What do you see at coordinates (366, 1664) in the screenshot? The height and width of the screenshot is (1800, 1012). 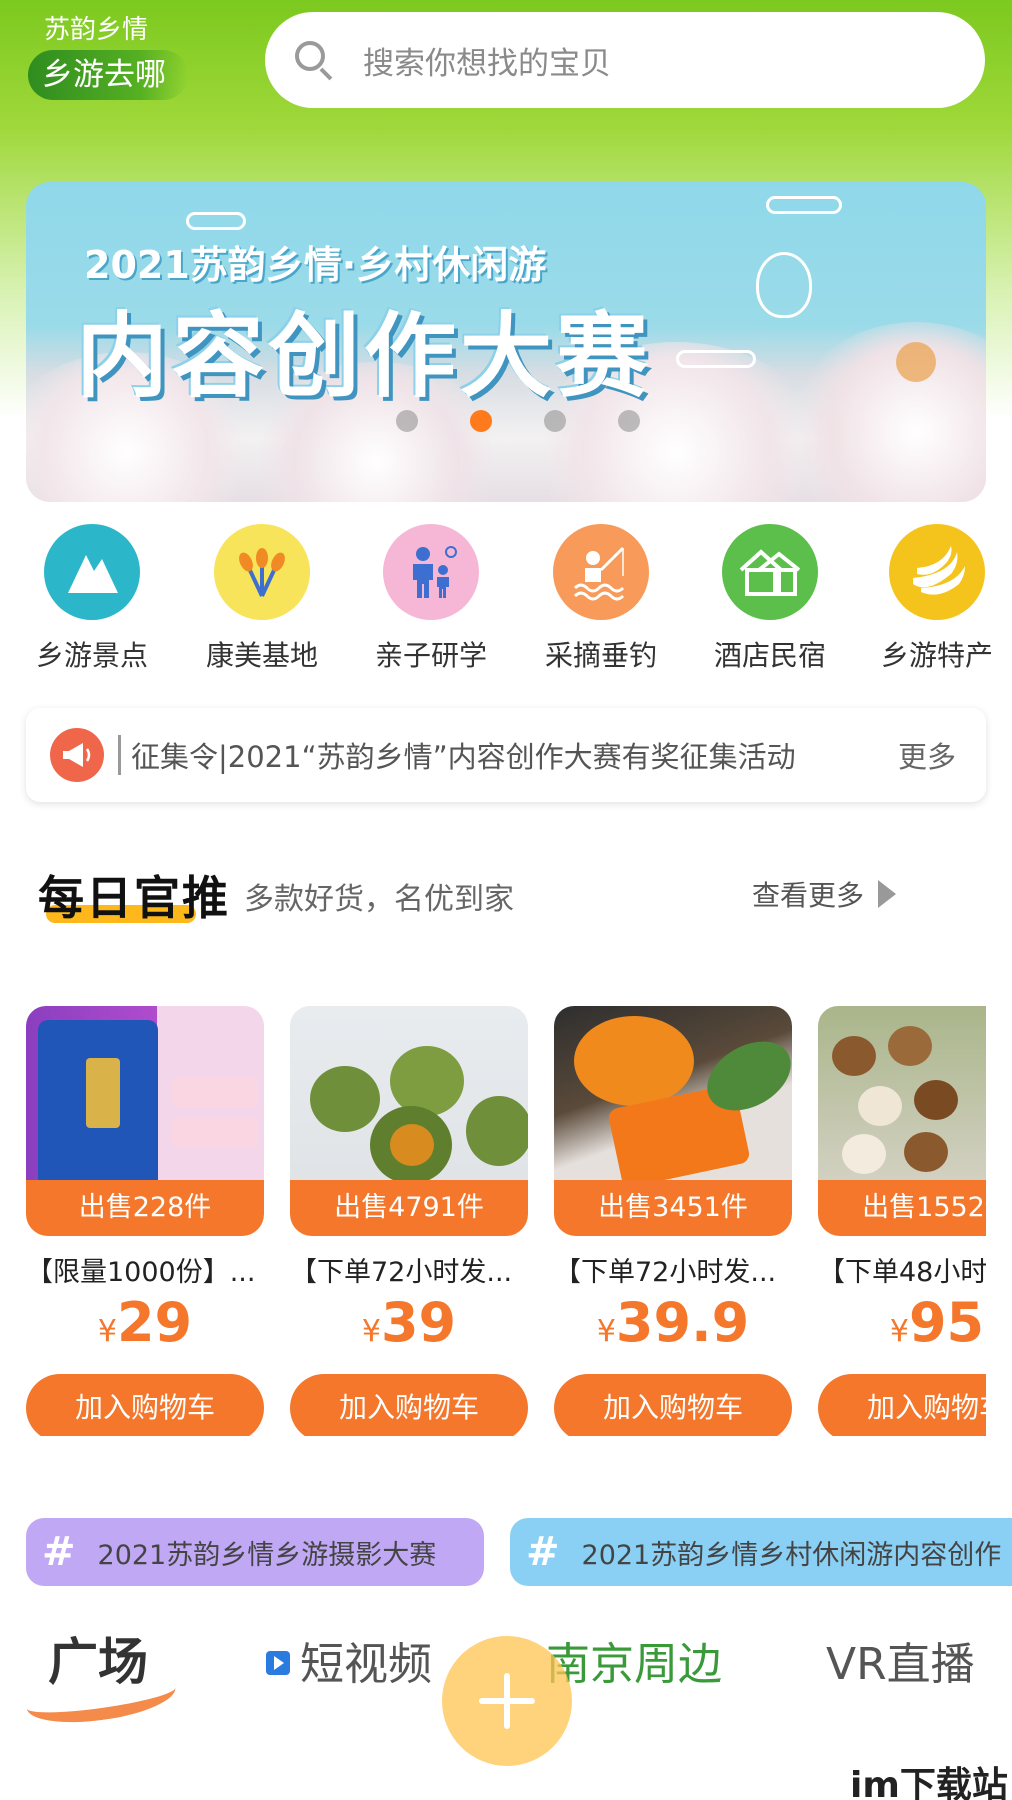 I see `tab-label: 短视频` at bounding box center [366, 1664].